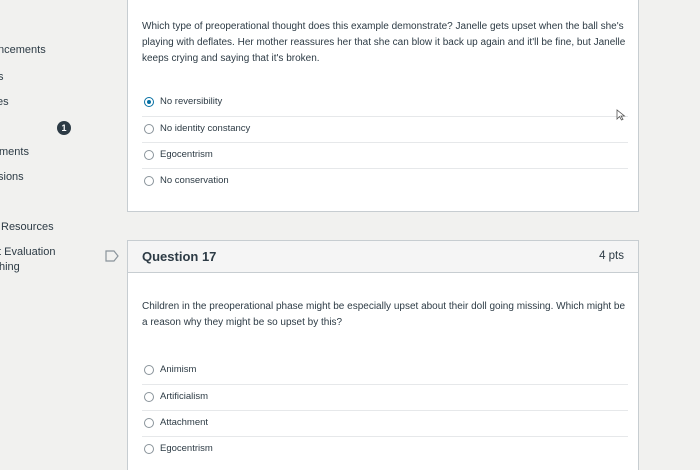 This screenshot has width=700, height=470. What do you see at coordinates (4, 102) in the screenshot?
I see `nav-link-partial-2: es` at bounding box center [4, 102].